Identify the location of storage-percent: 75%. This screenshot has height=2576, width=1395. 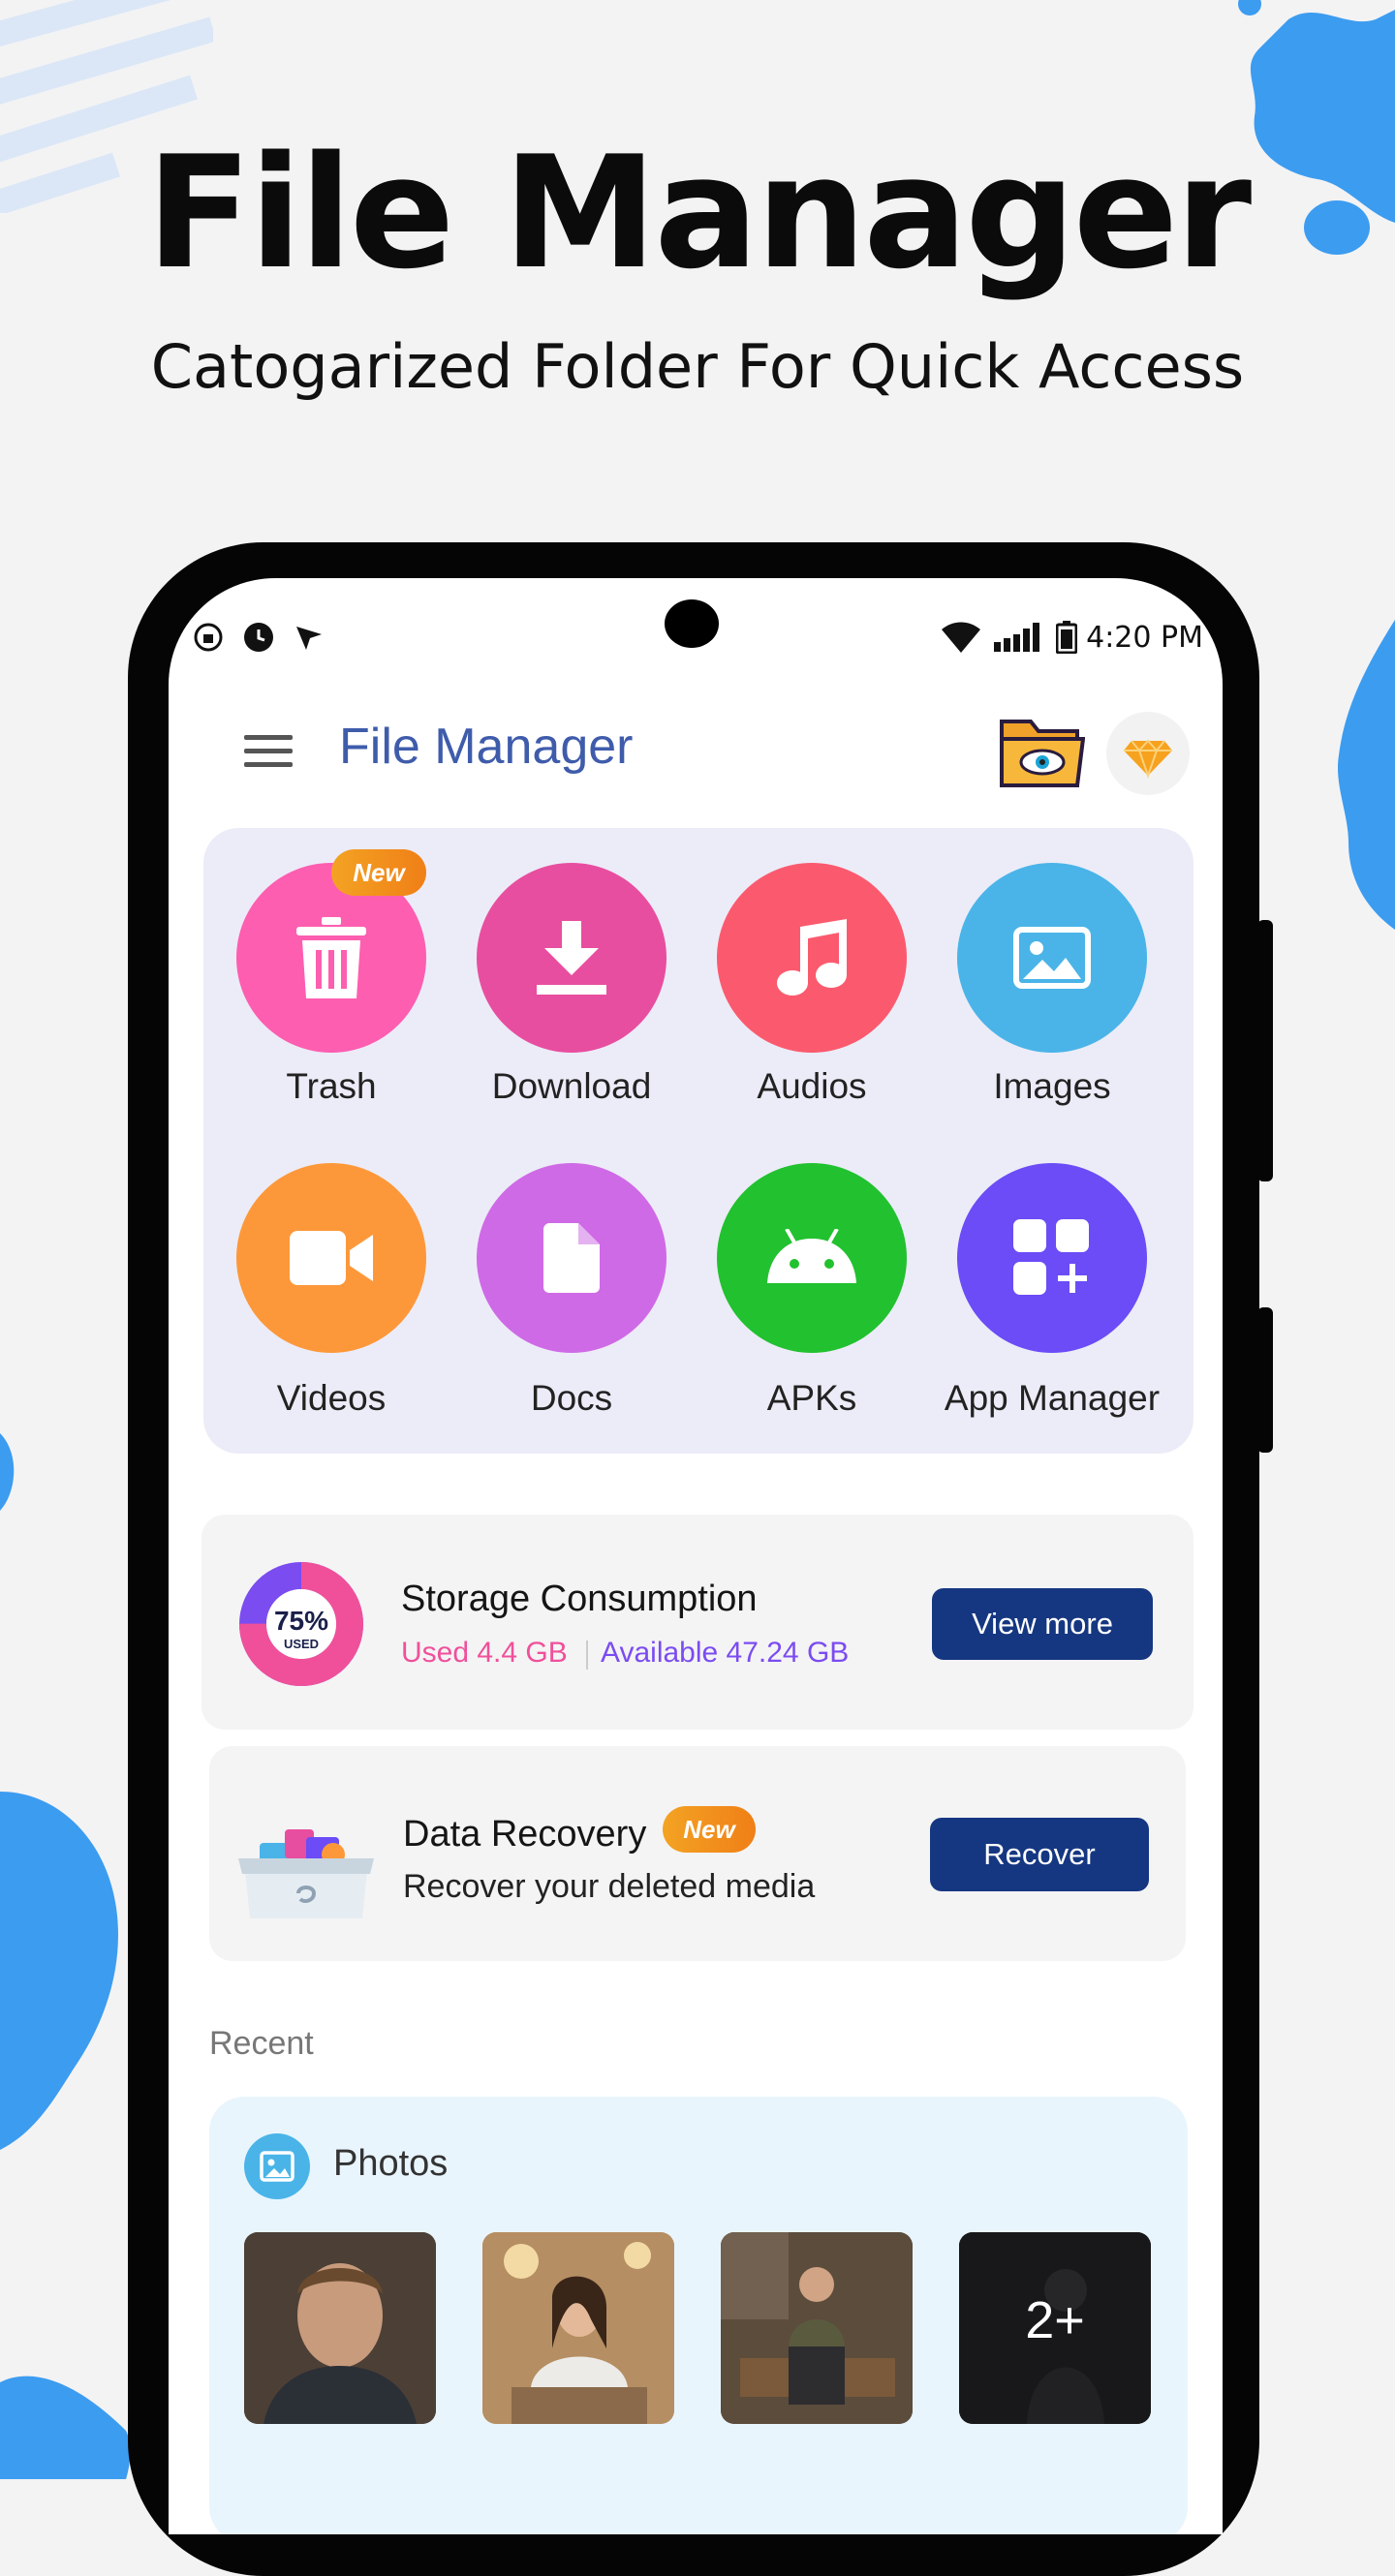
(301, 1621).